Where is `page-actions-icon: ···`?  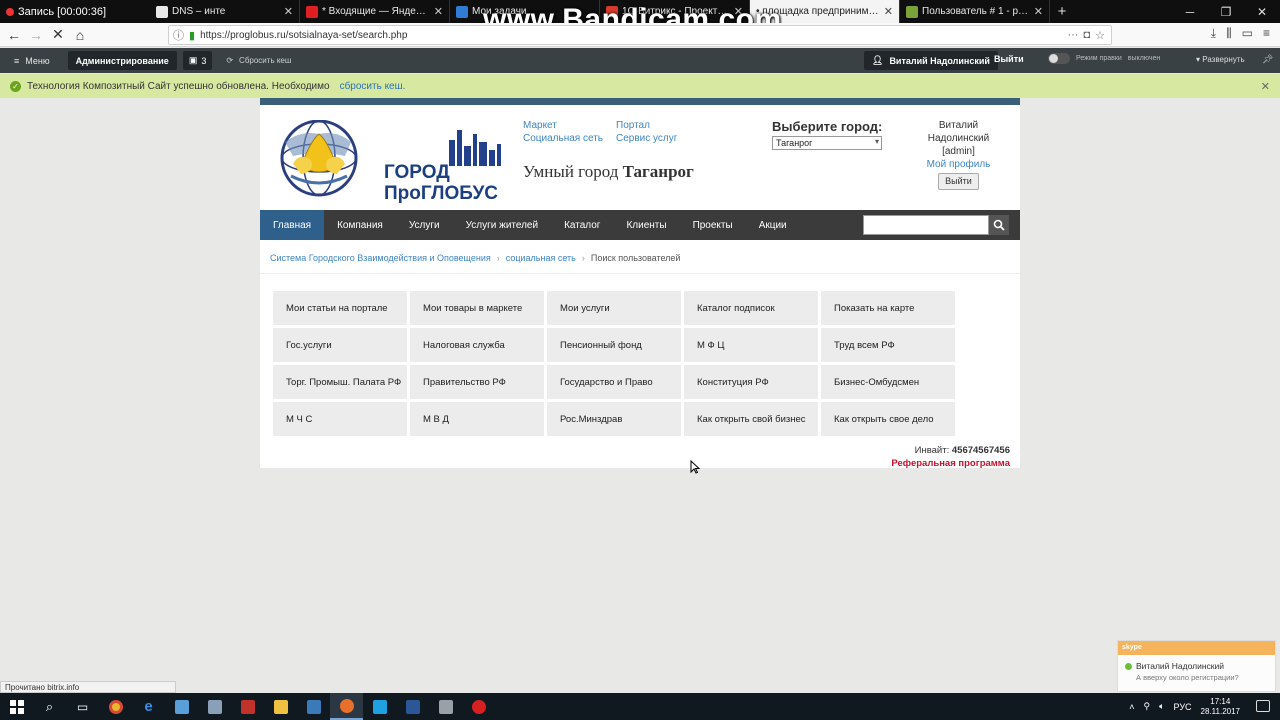
page-actions-icon: ··· is located at coordinates (1072, 35).